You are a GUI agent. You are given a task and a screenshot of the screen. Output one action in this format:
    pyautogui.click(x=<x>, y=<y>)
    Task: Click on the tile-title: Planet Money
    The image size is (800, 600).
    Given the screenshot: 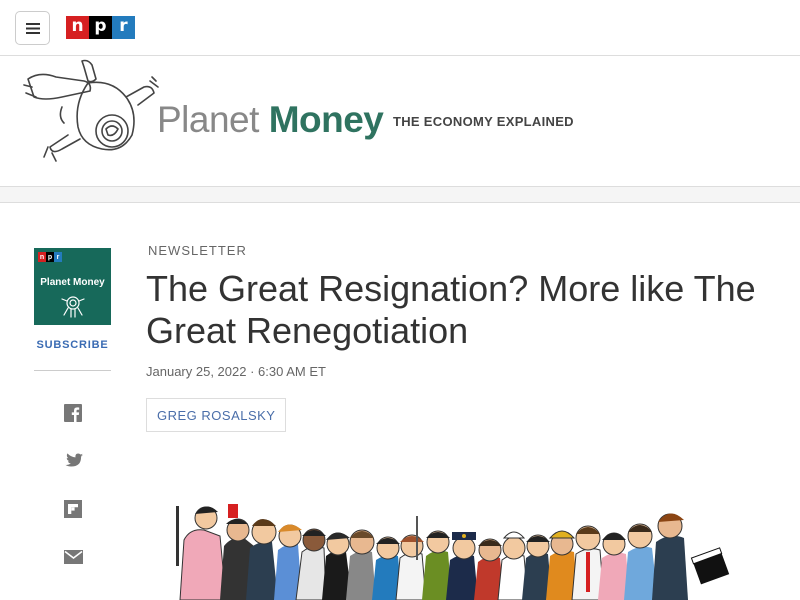 What is the action you would take?
    pyautogui.click(x=72, y=282)
    